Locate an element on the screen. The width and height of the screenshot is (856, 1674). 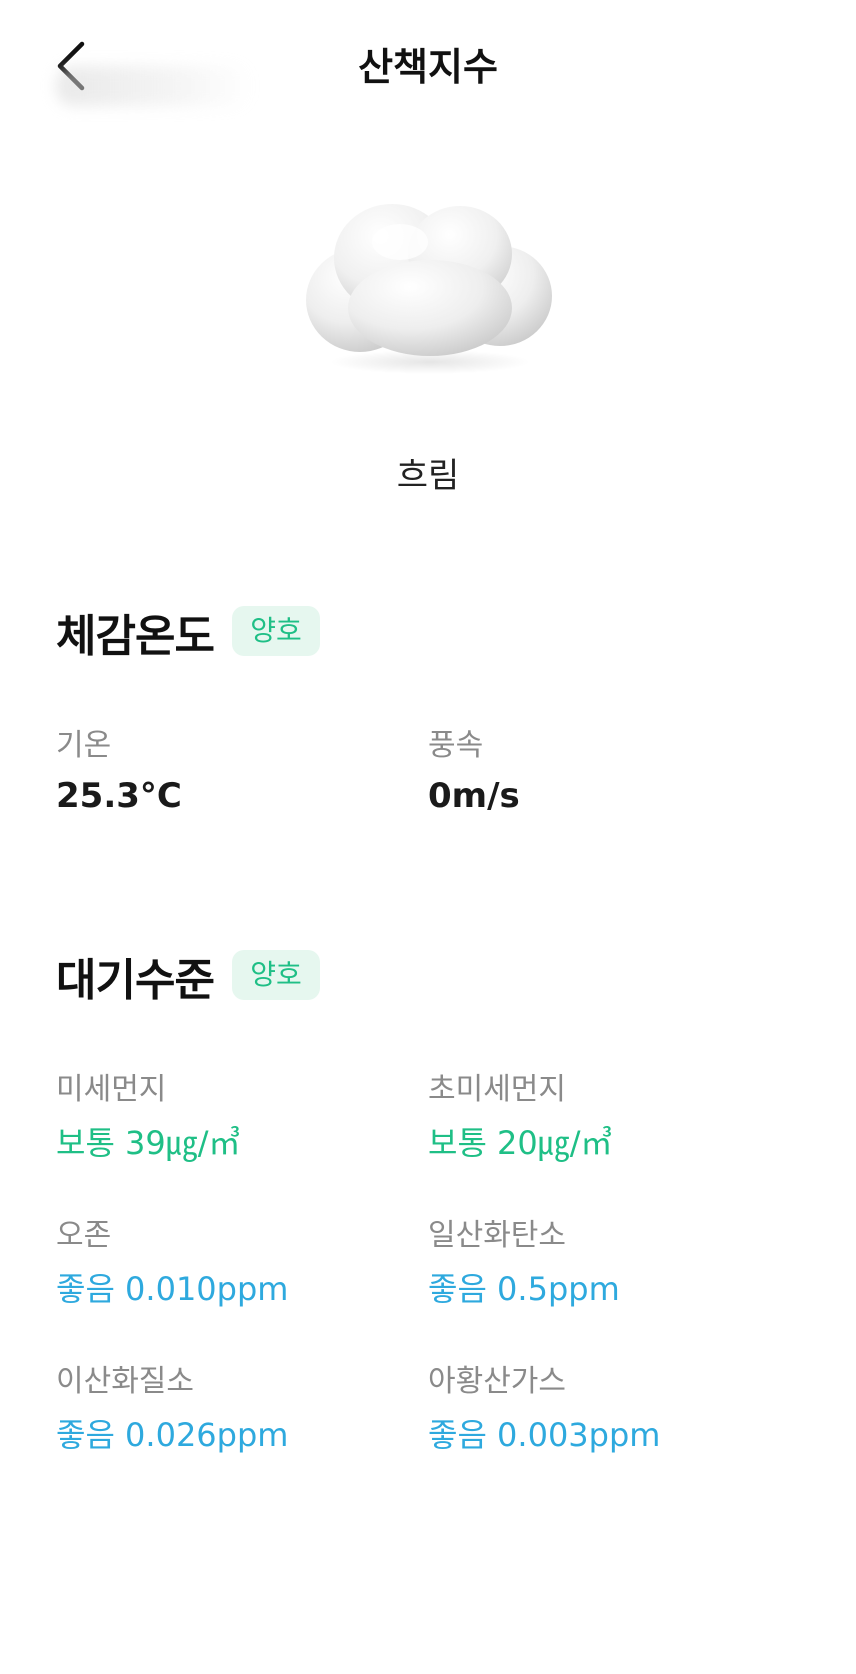
air-quality-title: 대기수준 is located at coordinates (135, 980).